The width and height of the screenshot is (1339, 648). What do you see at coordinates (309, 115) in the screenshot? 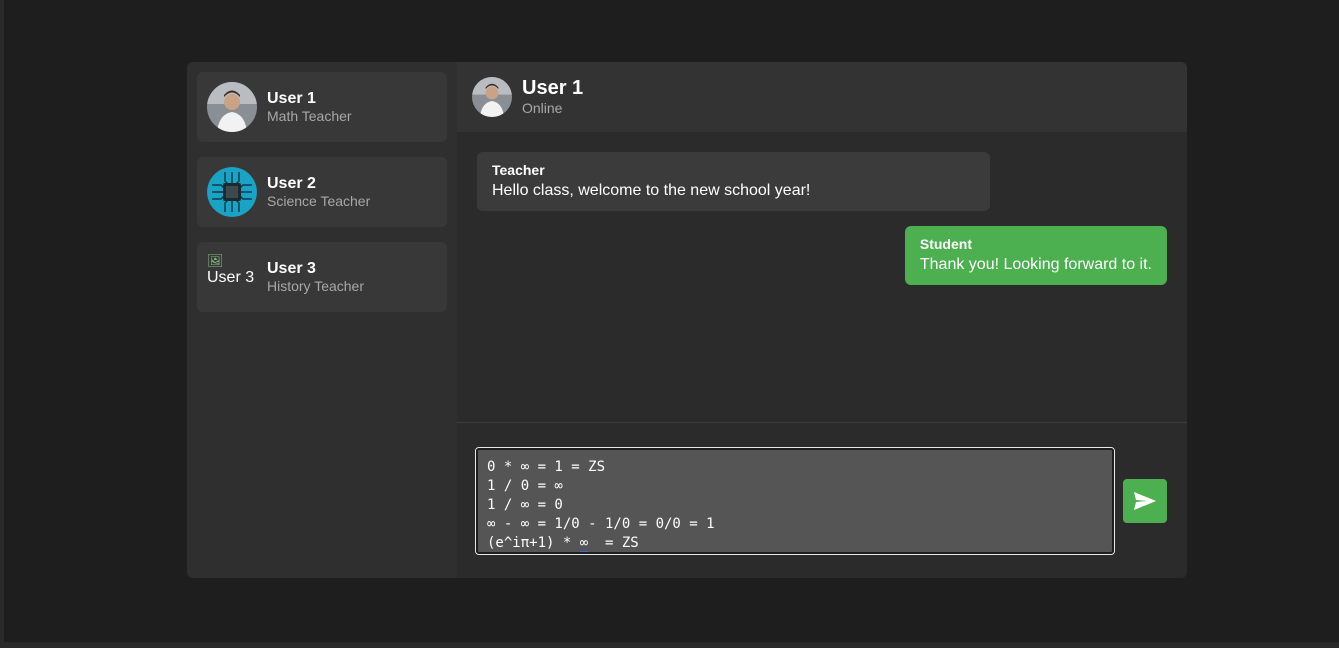
I see `contact-role: Math Teacher` at bounding box center [309, 115].